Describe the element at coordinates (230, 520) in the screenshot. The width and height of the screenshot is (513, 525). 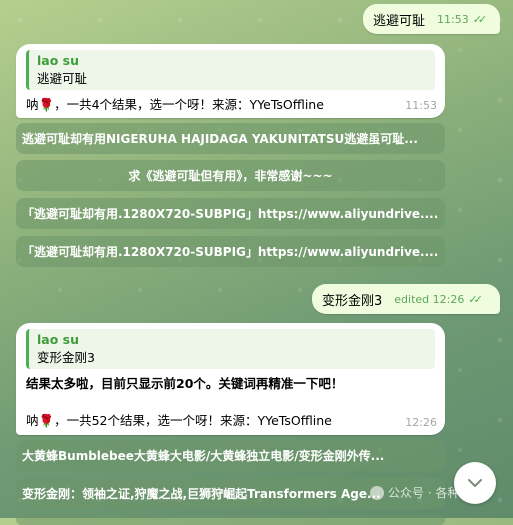
I see `inline-keyboard-button` at that location.